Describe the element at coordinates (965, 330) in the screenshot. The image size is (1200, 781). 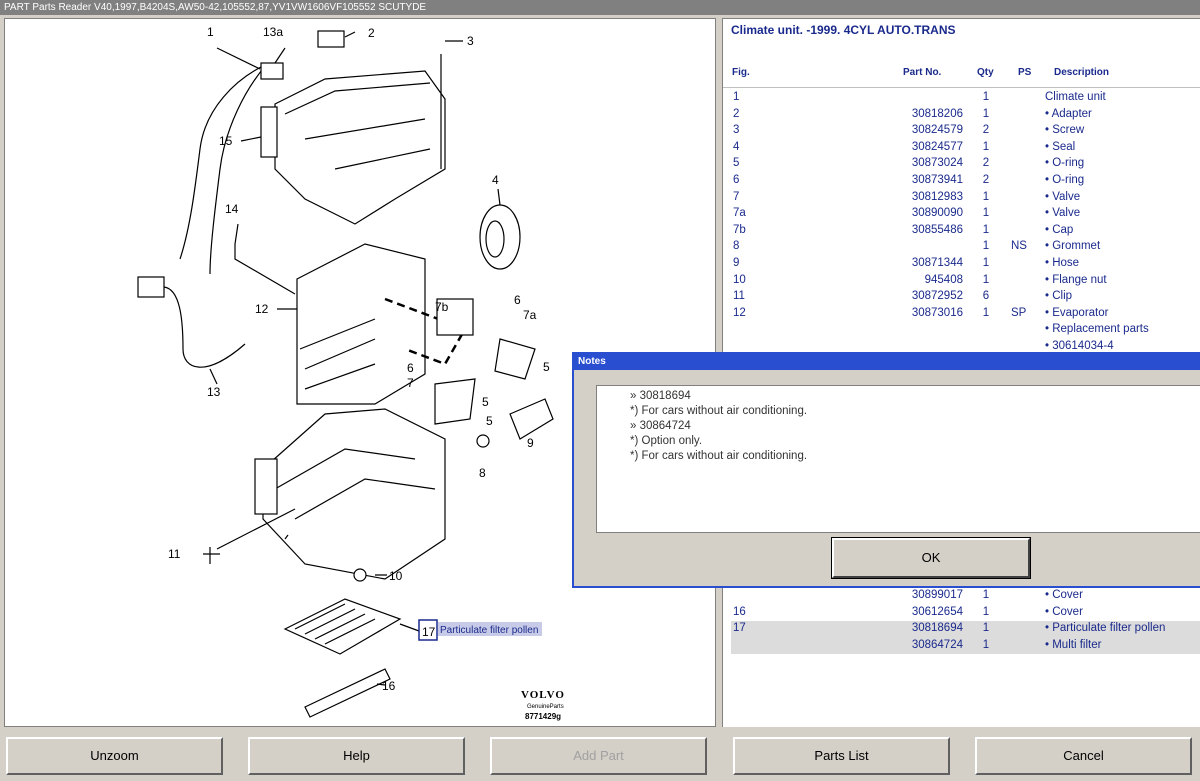
I see `table-row: • Replacement parts` at that location.